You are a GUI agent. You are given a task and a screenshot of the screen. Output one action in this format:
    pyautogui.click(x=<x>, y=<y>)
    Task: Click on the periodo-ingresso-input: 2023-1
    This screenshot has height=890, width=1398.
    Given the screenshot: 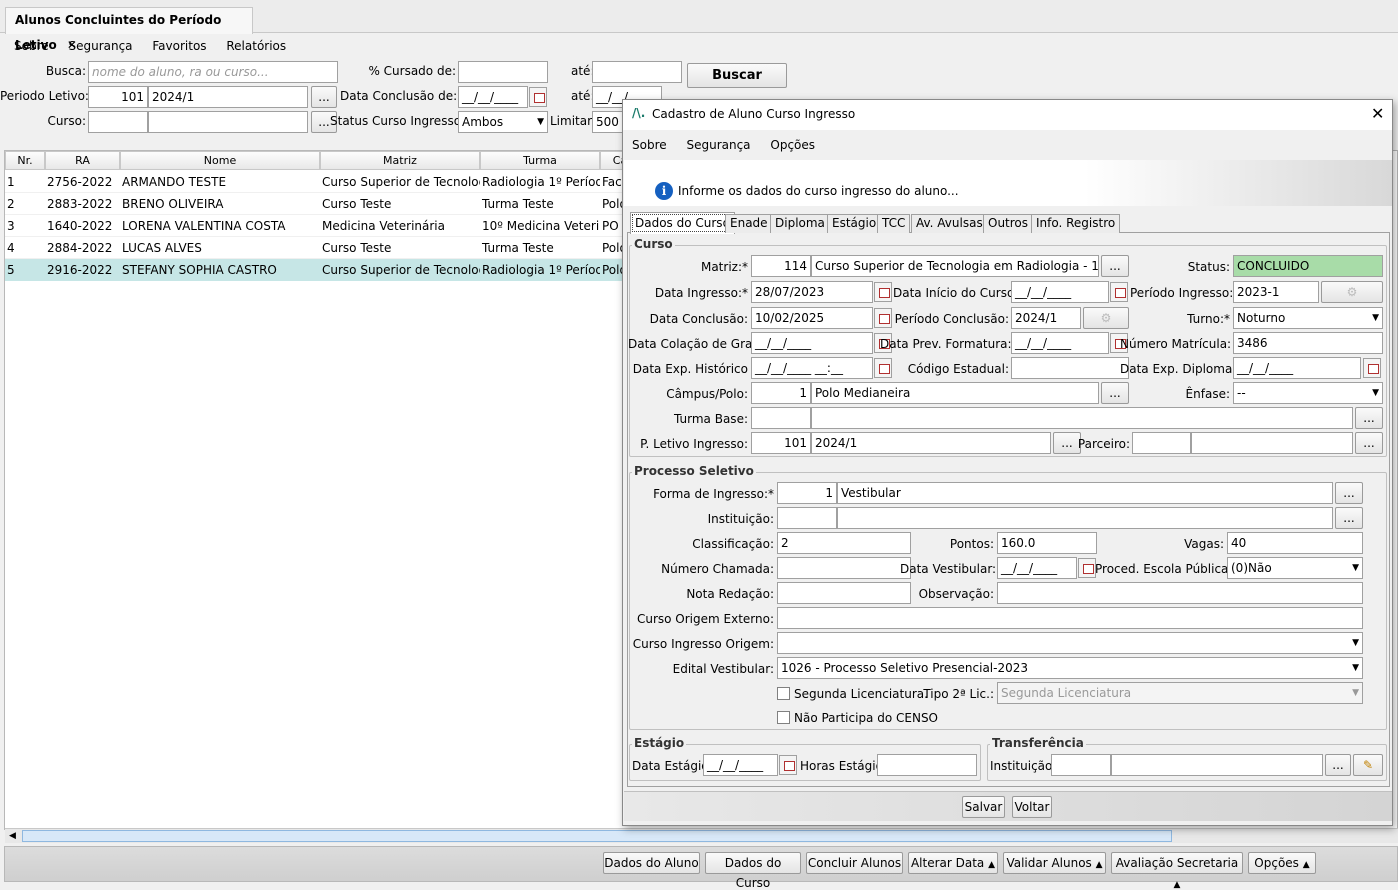 What is the action you would take?
    pyautogui.click(x=1276, y=292)
    